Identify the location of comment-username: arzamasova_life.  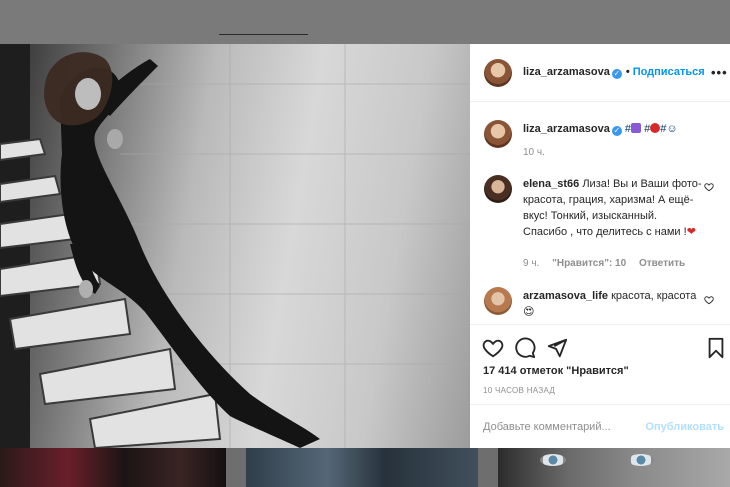
(565, 296).